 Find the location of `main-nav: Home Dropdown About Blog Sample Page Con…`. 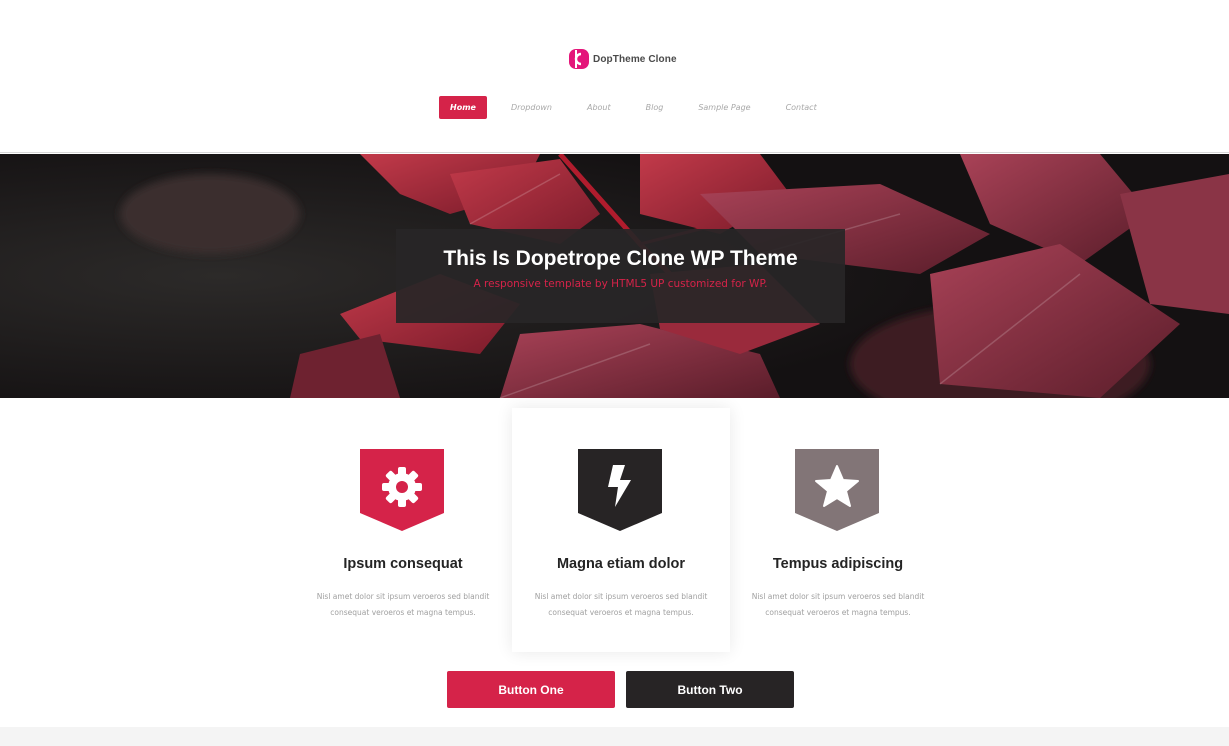

main-nav: Home Dropdown About Blog Sample Page Con… is located at coordinates (628, 107).